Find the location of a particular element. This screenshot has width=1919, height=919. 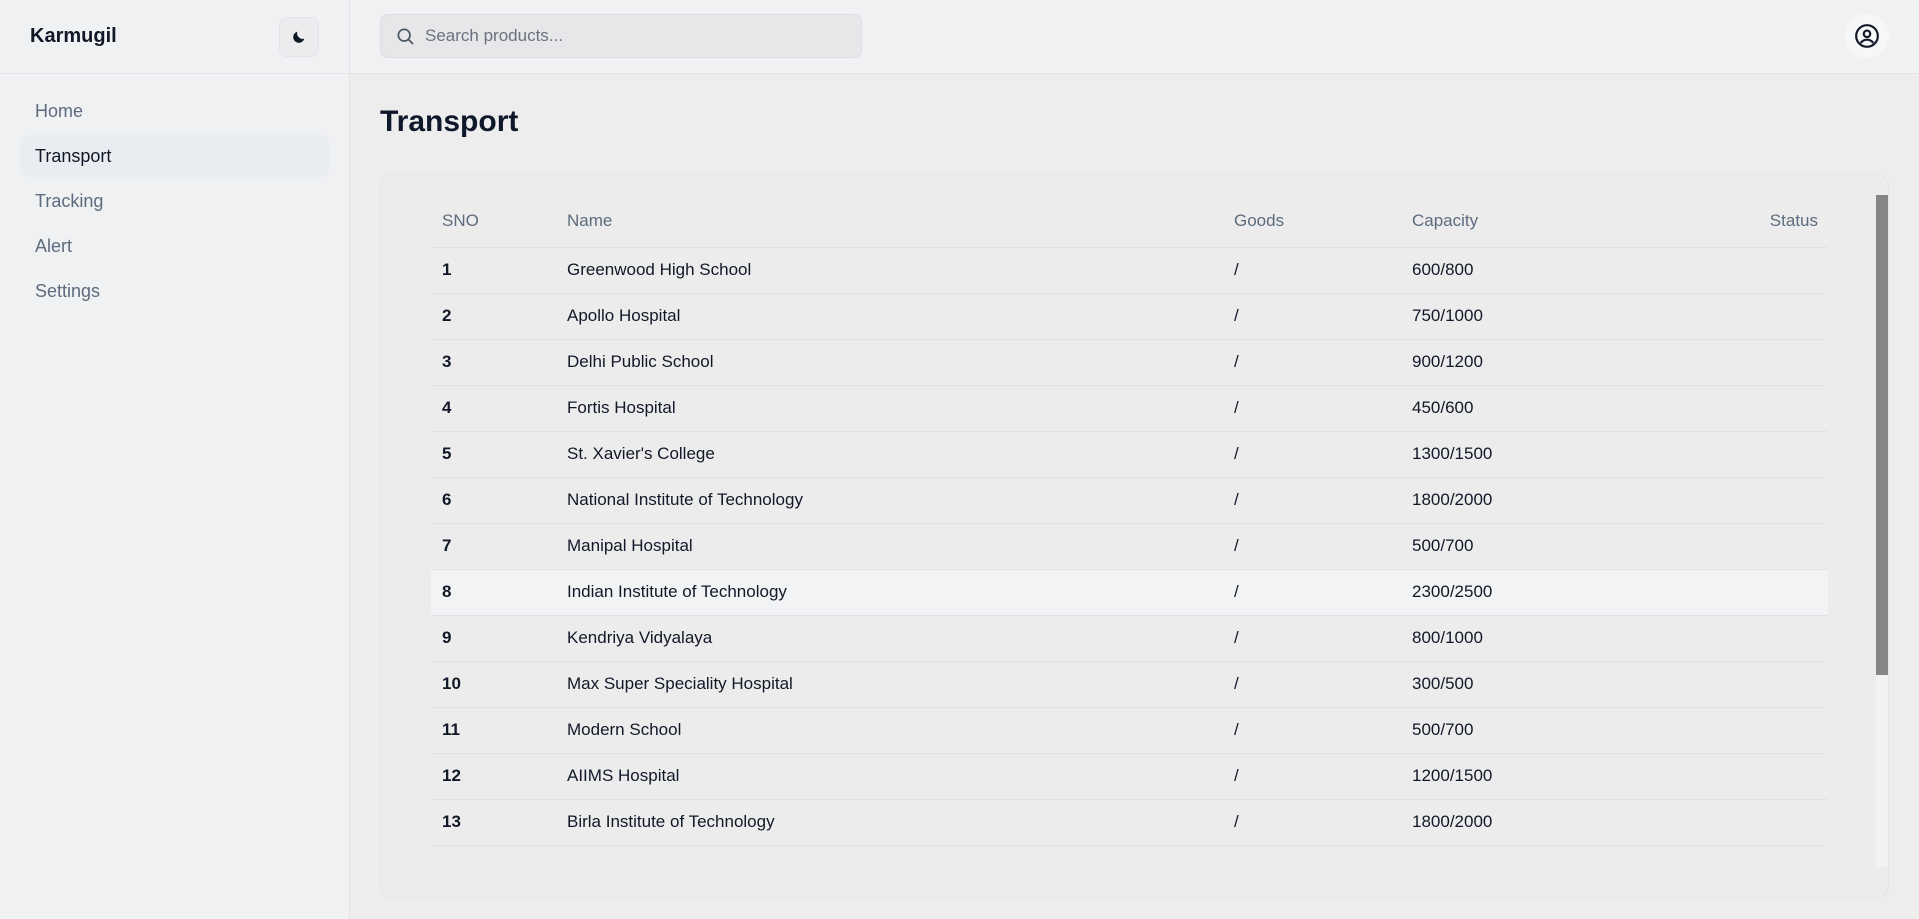

cell-sno: 10 is located at coordinates (493, 684).